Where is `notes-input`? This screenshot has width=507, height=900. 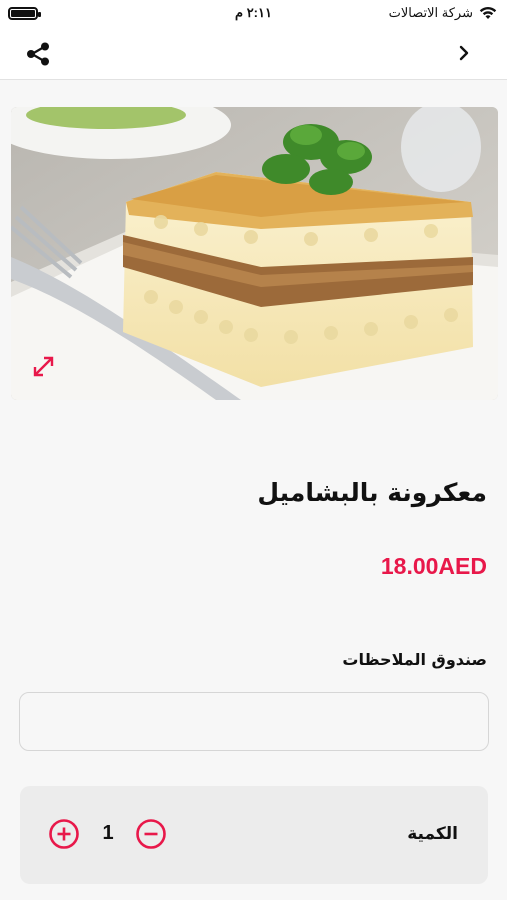 notes-input is located at coordinates (254, 721).